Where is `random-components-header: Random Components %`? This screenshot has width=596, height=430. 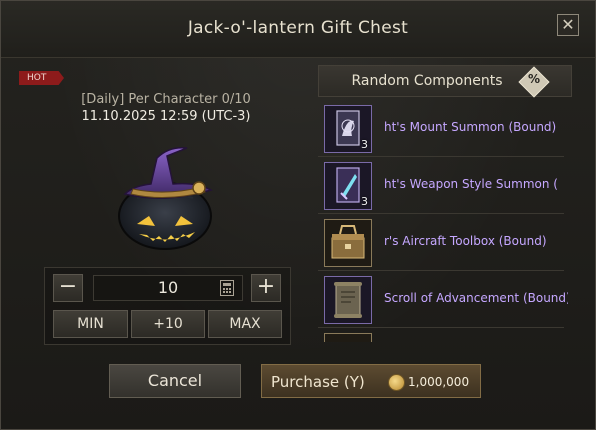 random-components-header: Random Components % is located at coordinates (445, 81).